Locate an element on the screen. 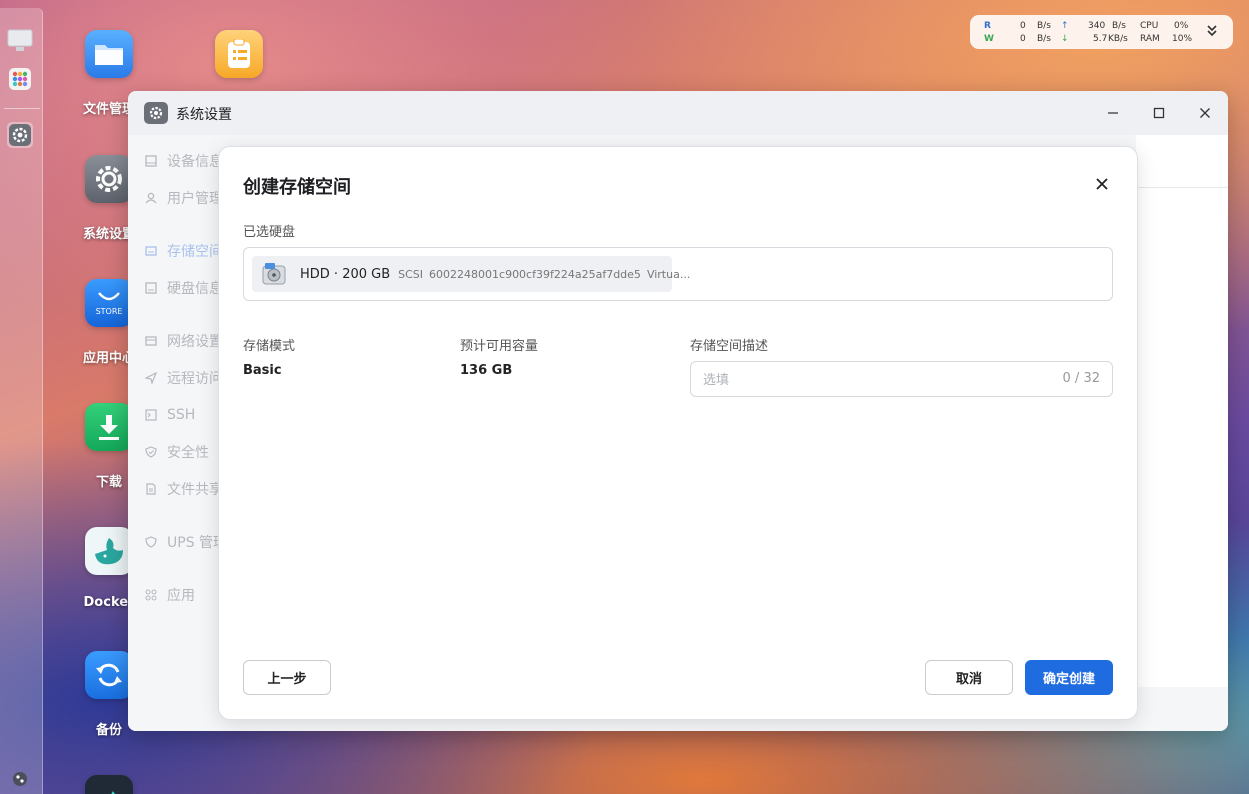 The image size is (1249, 794). selected-disks-label: 已选硬盘 is located at coordinates (269, 232).